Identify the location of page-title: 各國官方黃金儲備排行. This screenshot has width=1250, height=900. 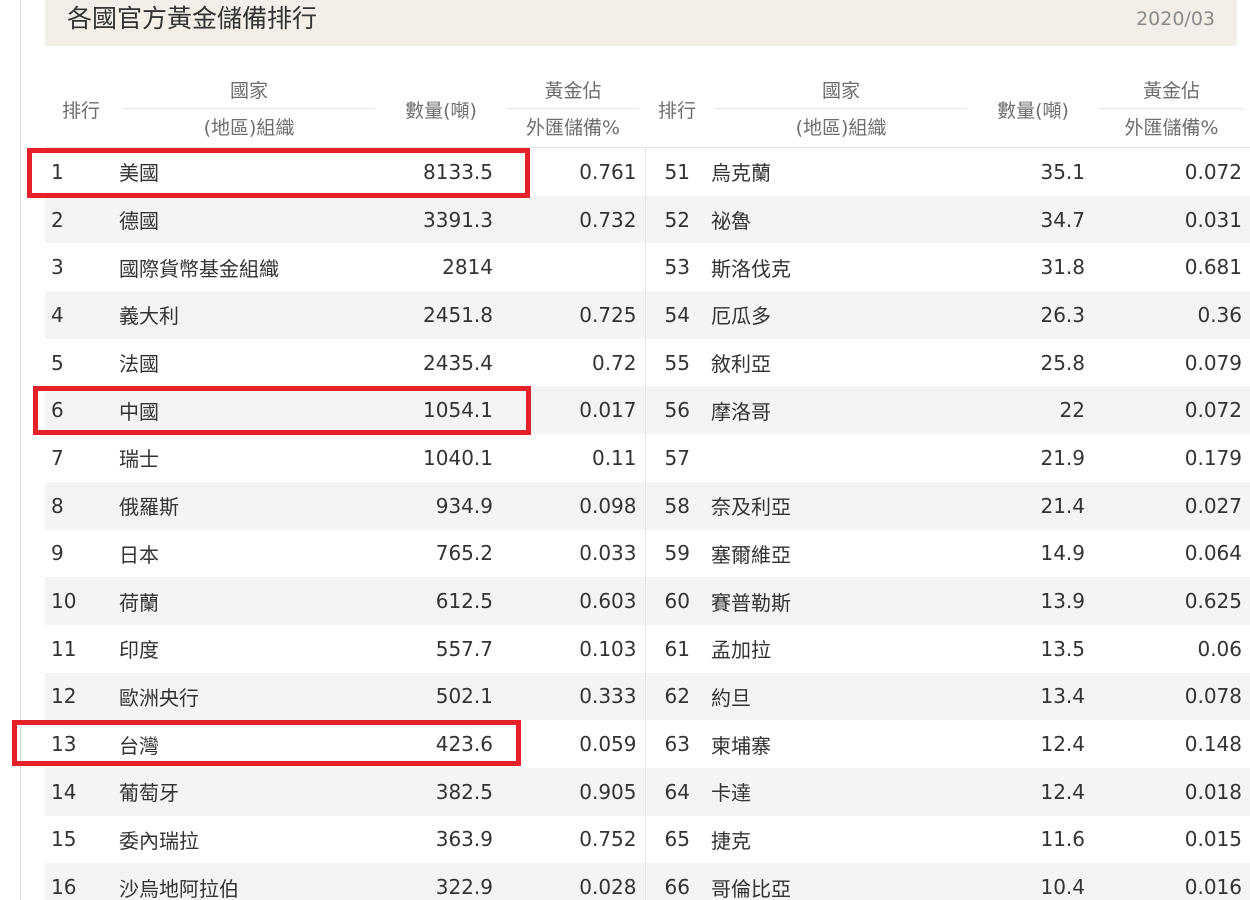
(192, 18).